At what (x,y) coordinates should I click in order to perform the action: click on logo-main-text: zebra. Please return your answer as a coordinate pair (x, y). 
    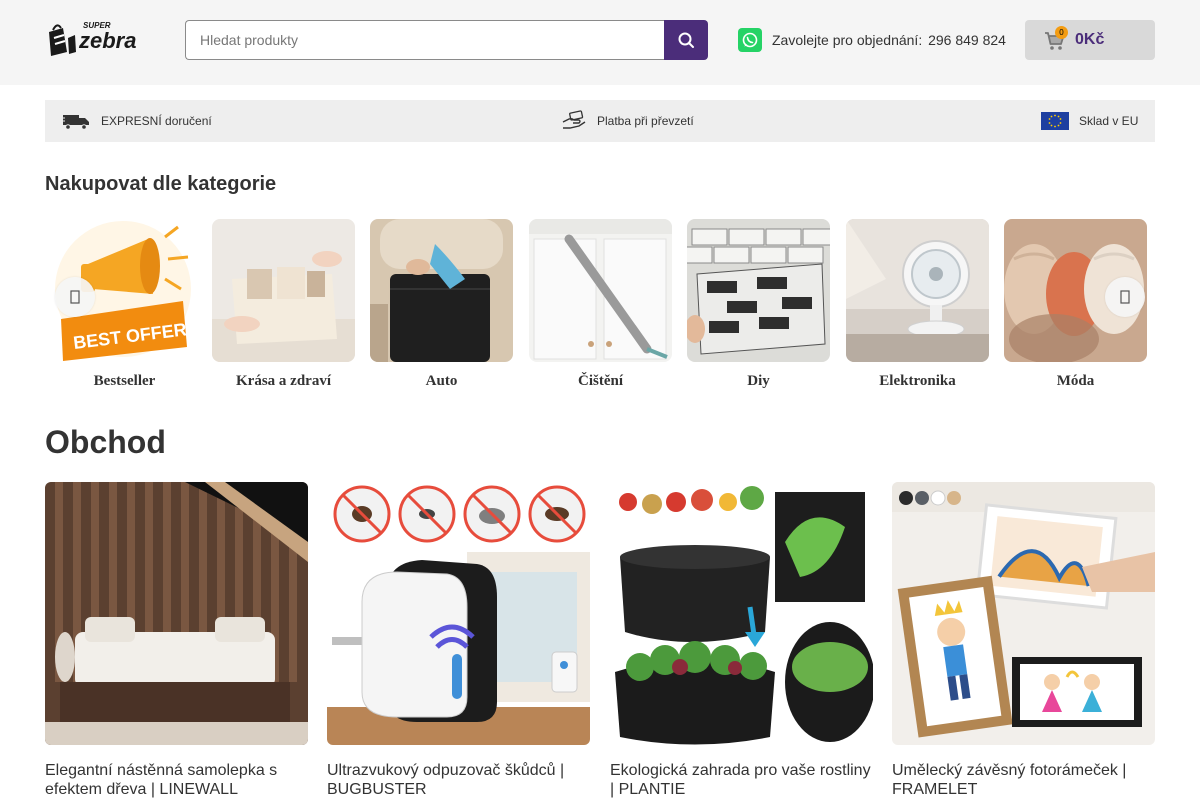
    Looking at the image, I should click on (107, 40).